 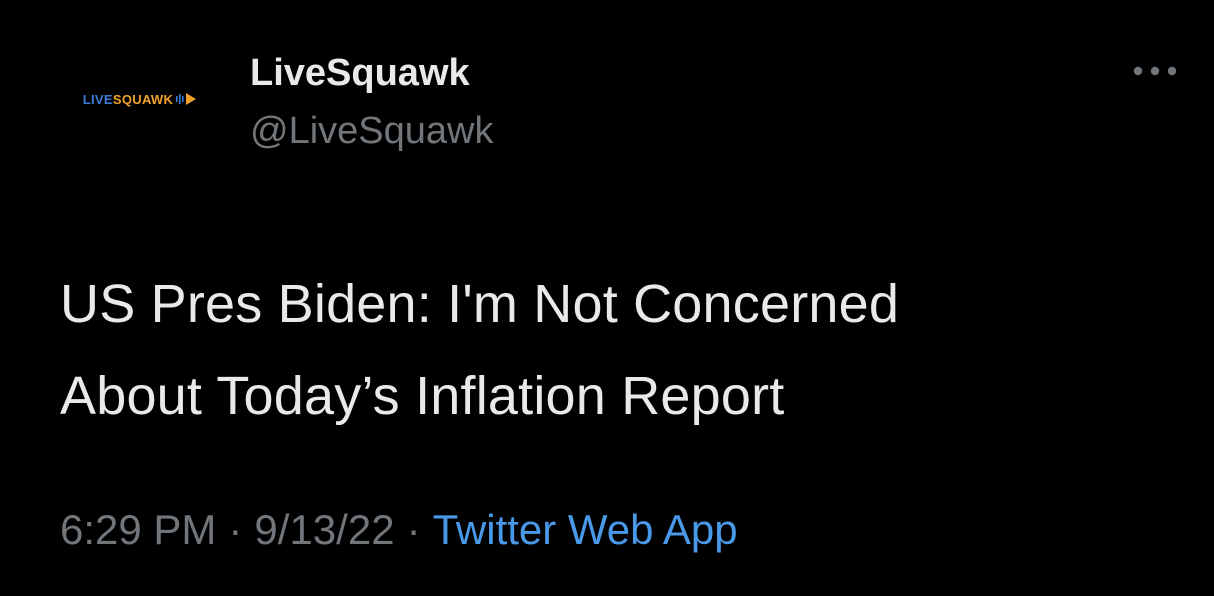 What do you see at coordinates (324, 529) in the screenshot?
I see `tweet-date: 9/13/22` at bounding box center [324, 529].